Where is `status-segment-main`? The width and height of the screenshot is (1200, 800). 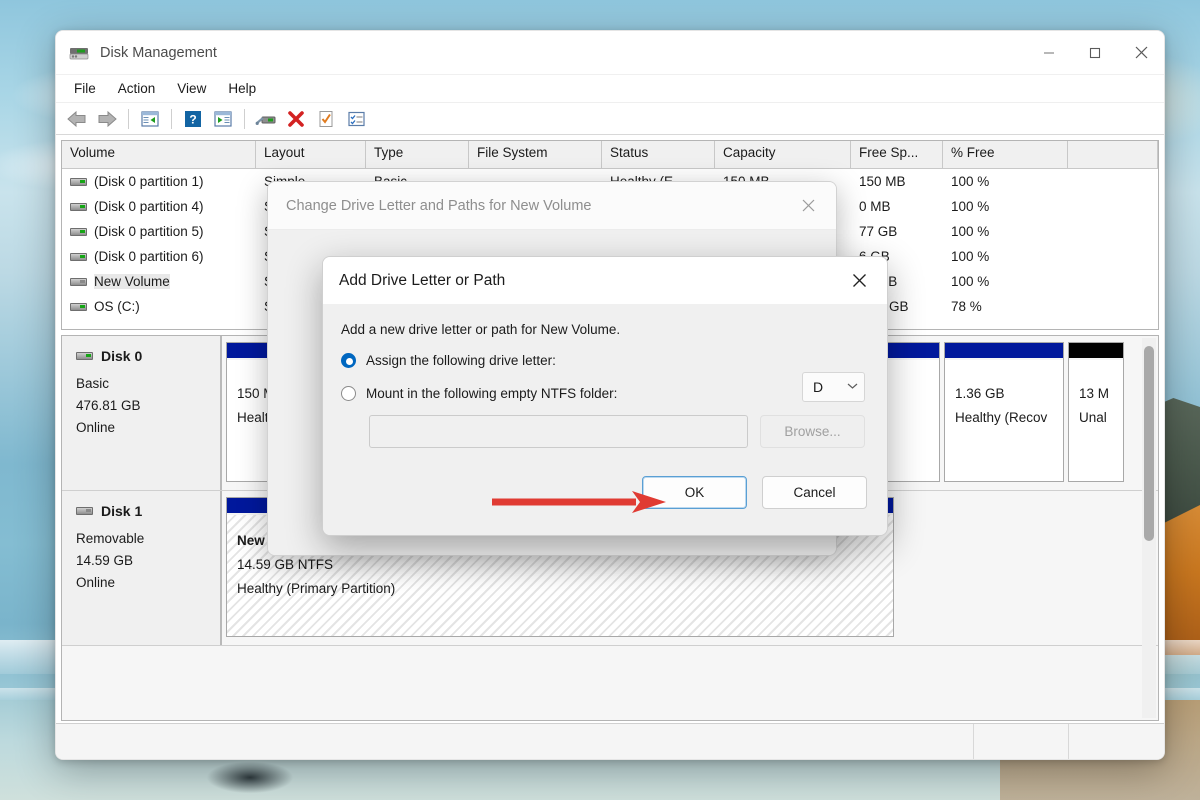
status-segment-main is located at coordinates (515, 741).